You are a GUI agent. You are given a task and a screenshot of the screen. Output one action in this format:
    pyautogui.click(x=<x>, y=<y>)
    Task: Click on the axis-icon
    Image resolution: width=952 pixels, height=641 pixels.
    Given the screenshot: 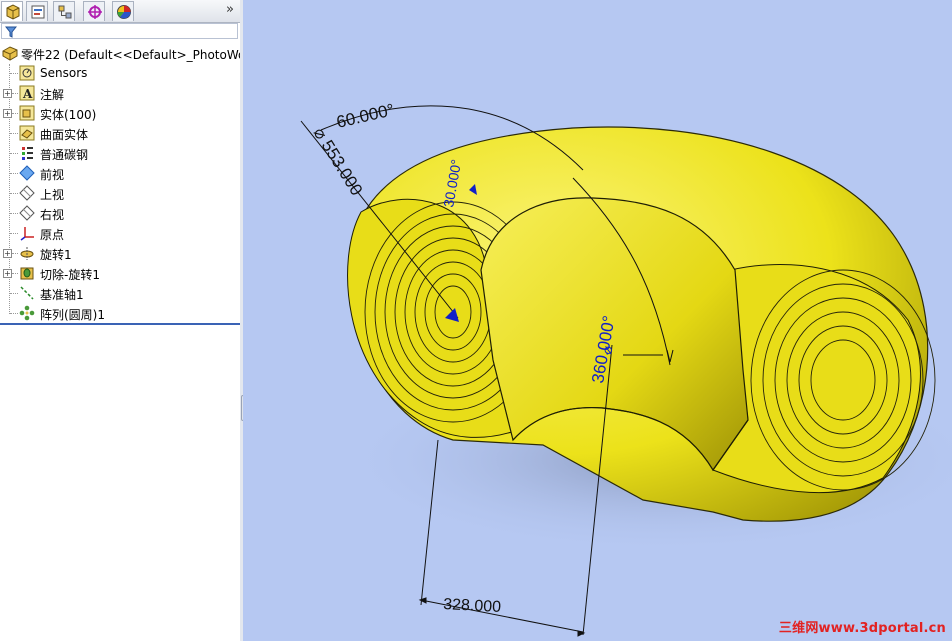 What is the action you would take?
    pyautogui.click(x=27, y=293)
    